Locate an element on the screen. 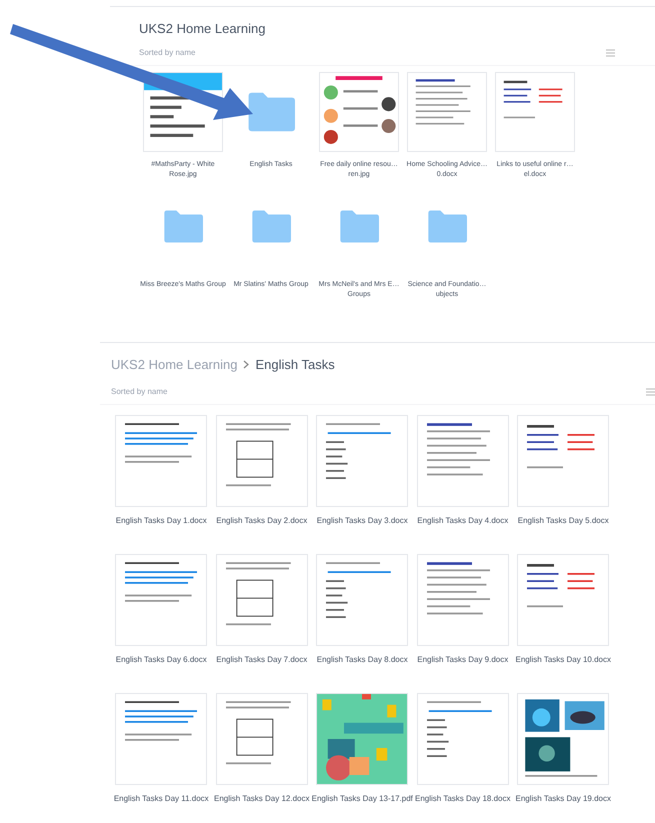  file-name: English Tasks Day 13-17.pdf is located at coordinates (362, 799).